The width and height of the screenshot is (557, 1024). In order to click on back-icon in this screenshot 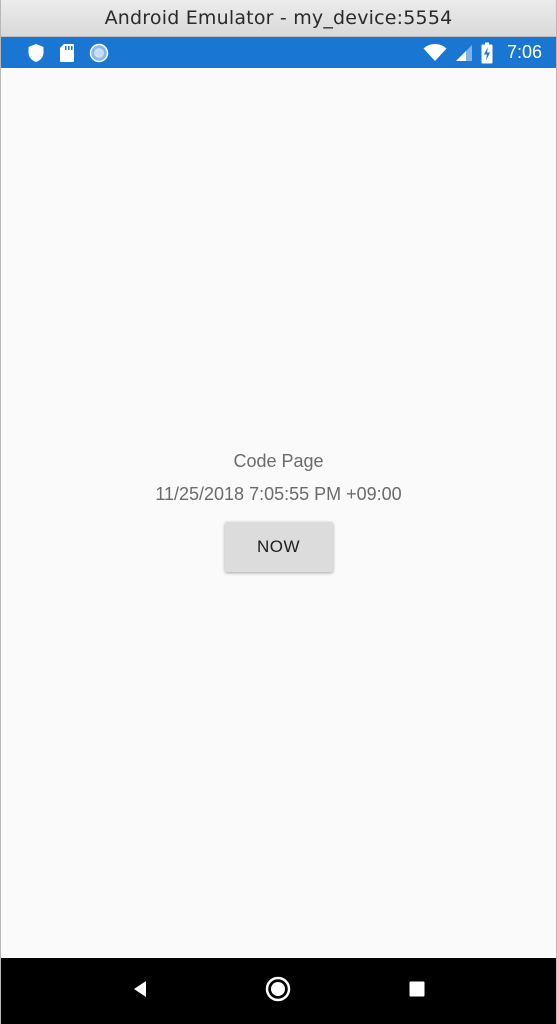, I will do `click(140, 991)`.